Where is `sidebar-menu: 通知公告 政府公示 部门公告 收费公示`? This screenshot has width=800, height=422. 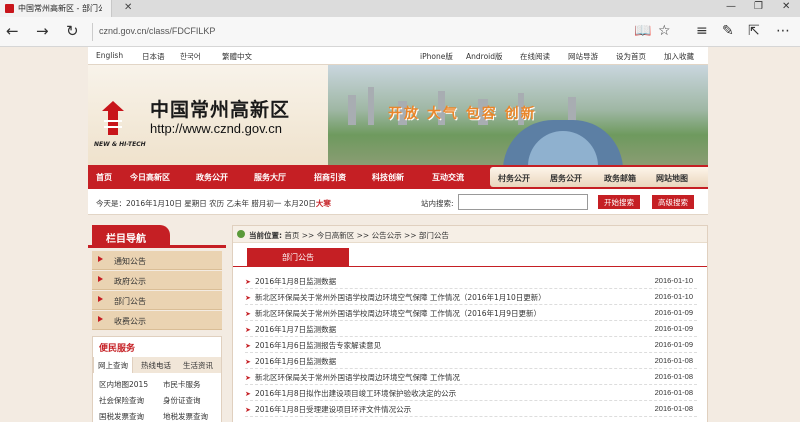
sidebar-menu: 通知公告 政府公示 部门公告 收费公示 is located at coordinates (157, 291).